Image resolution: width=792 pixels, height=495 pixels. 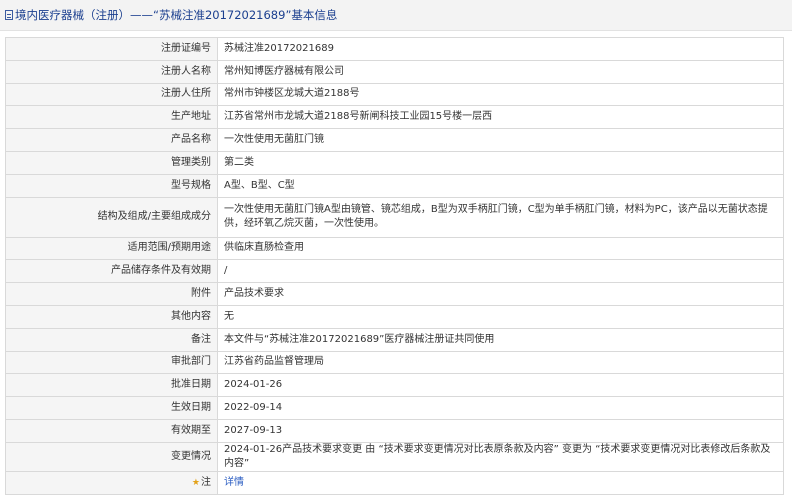 I want to click on row-label: 生效日期, so click(x=111, y=408).